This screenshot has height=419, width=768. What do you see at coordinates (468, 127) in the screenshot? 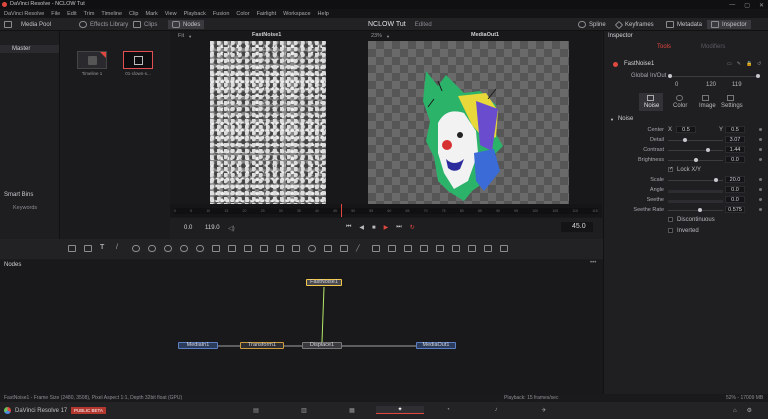
I see `composite-preview` at bounding box center [468, 127].